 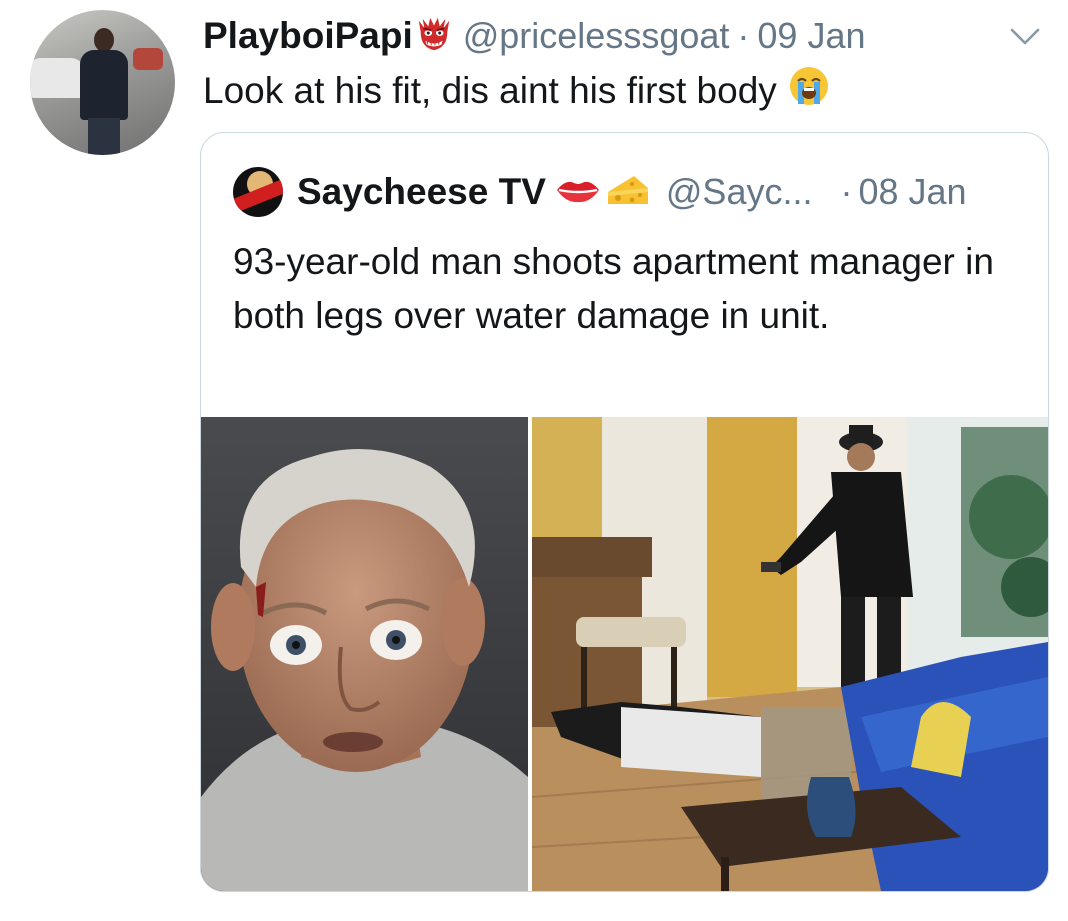 What do you see at coordinates (627, 192) in the screenshot?
I see `cheese-emoji-icon` at bounding box center [627, 192].